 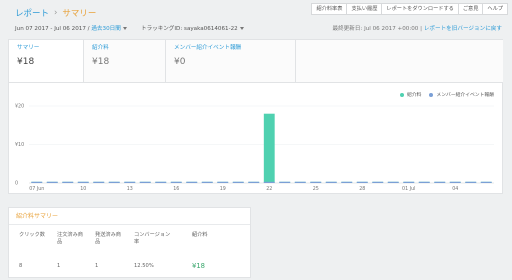 What do you see at coordinates (211, 29) in the screenshot?
I see `tracking-id-value: sayaka0614061-22` at bounding box center [211, 29].